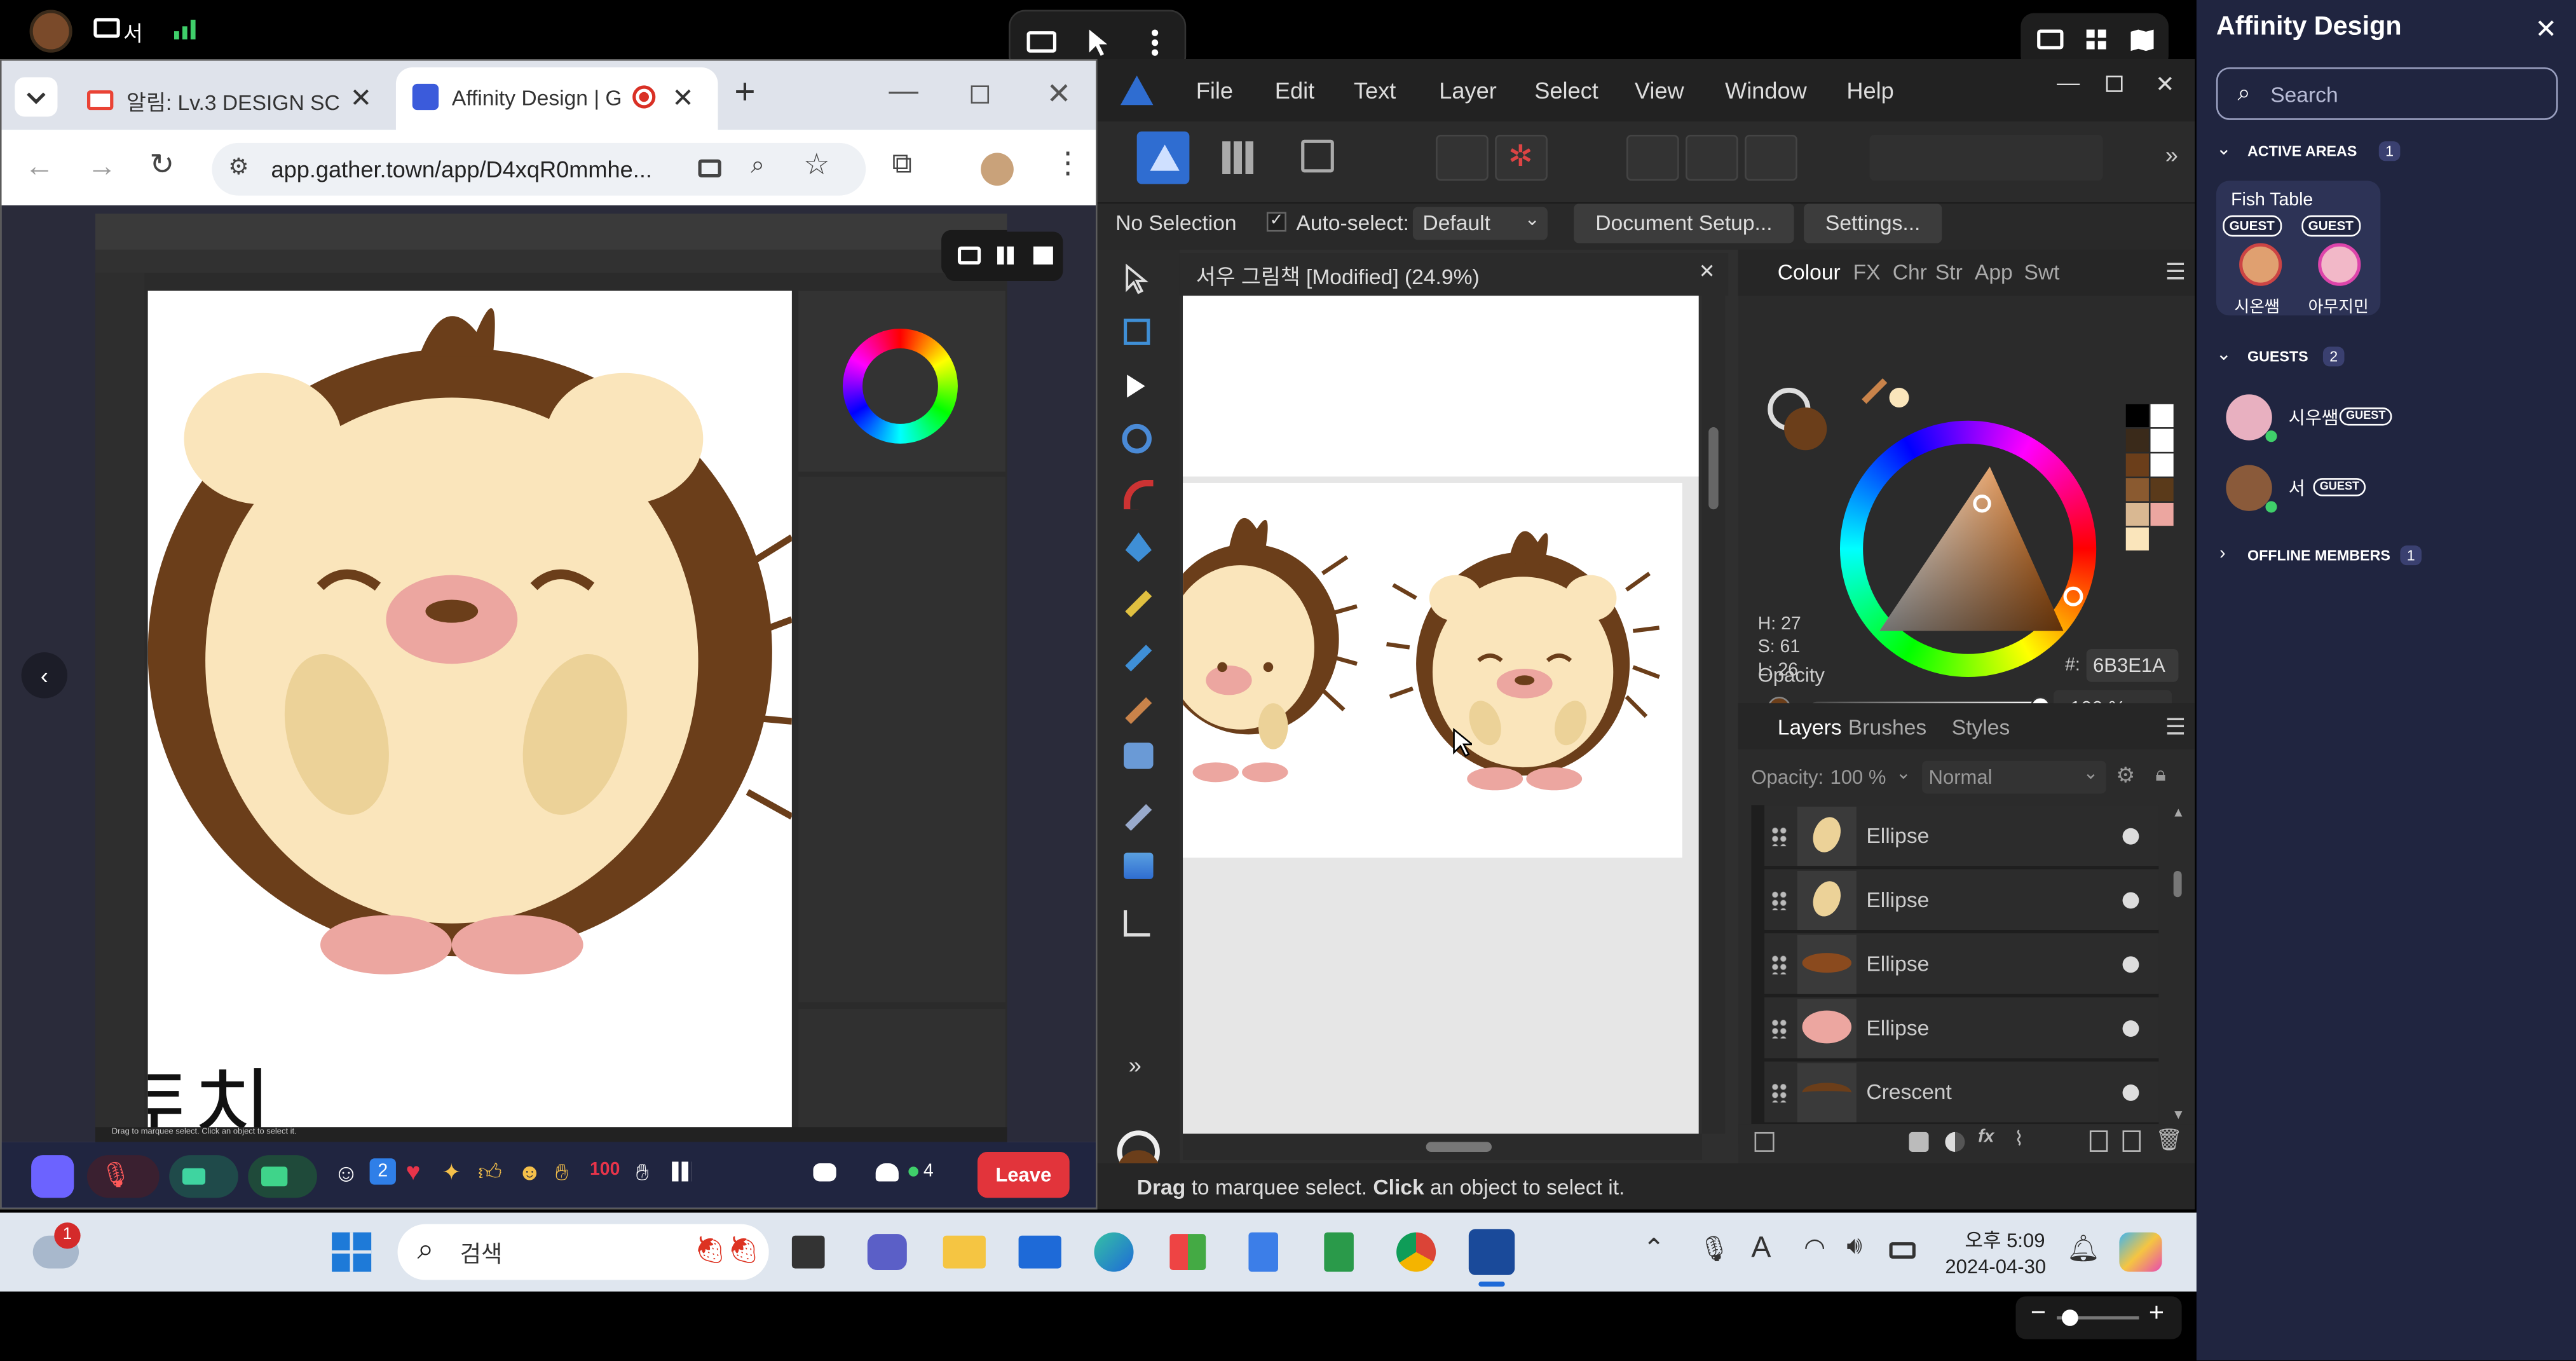 The width and height of the screenshot is (2576, 1361). Describe the element at coordinates (1155, 42) in the screenshot. I see `more-icon` at that location.